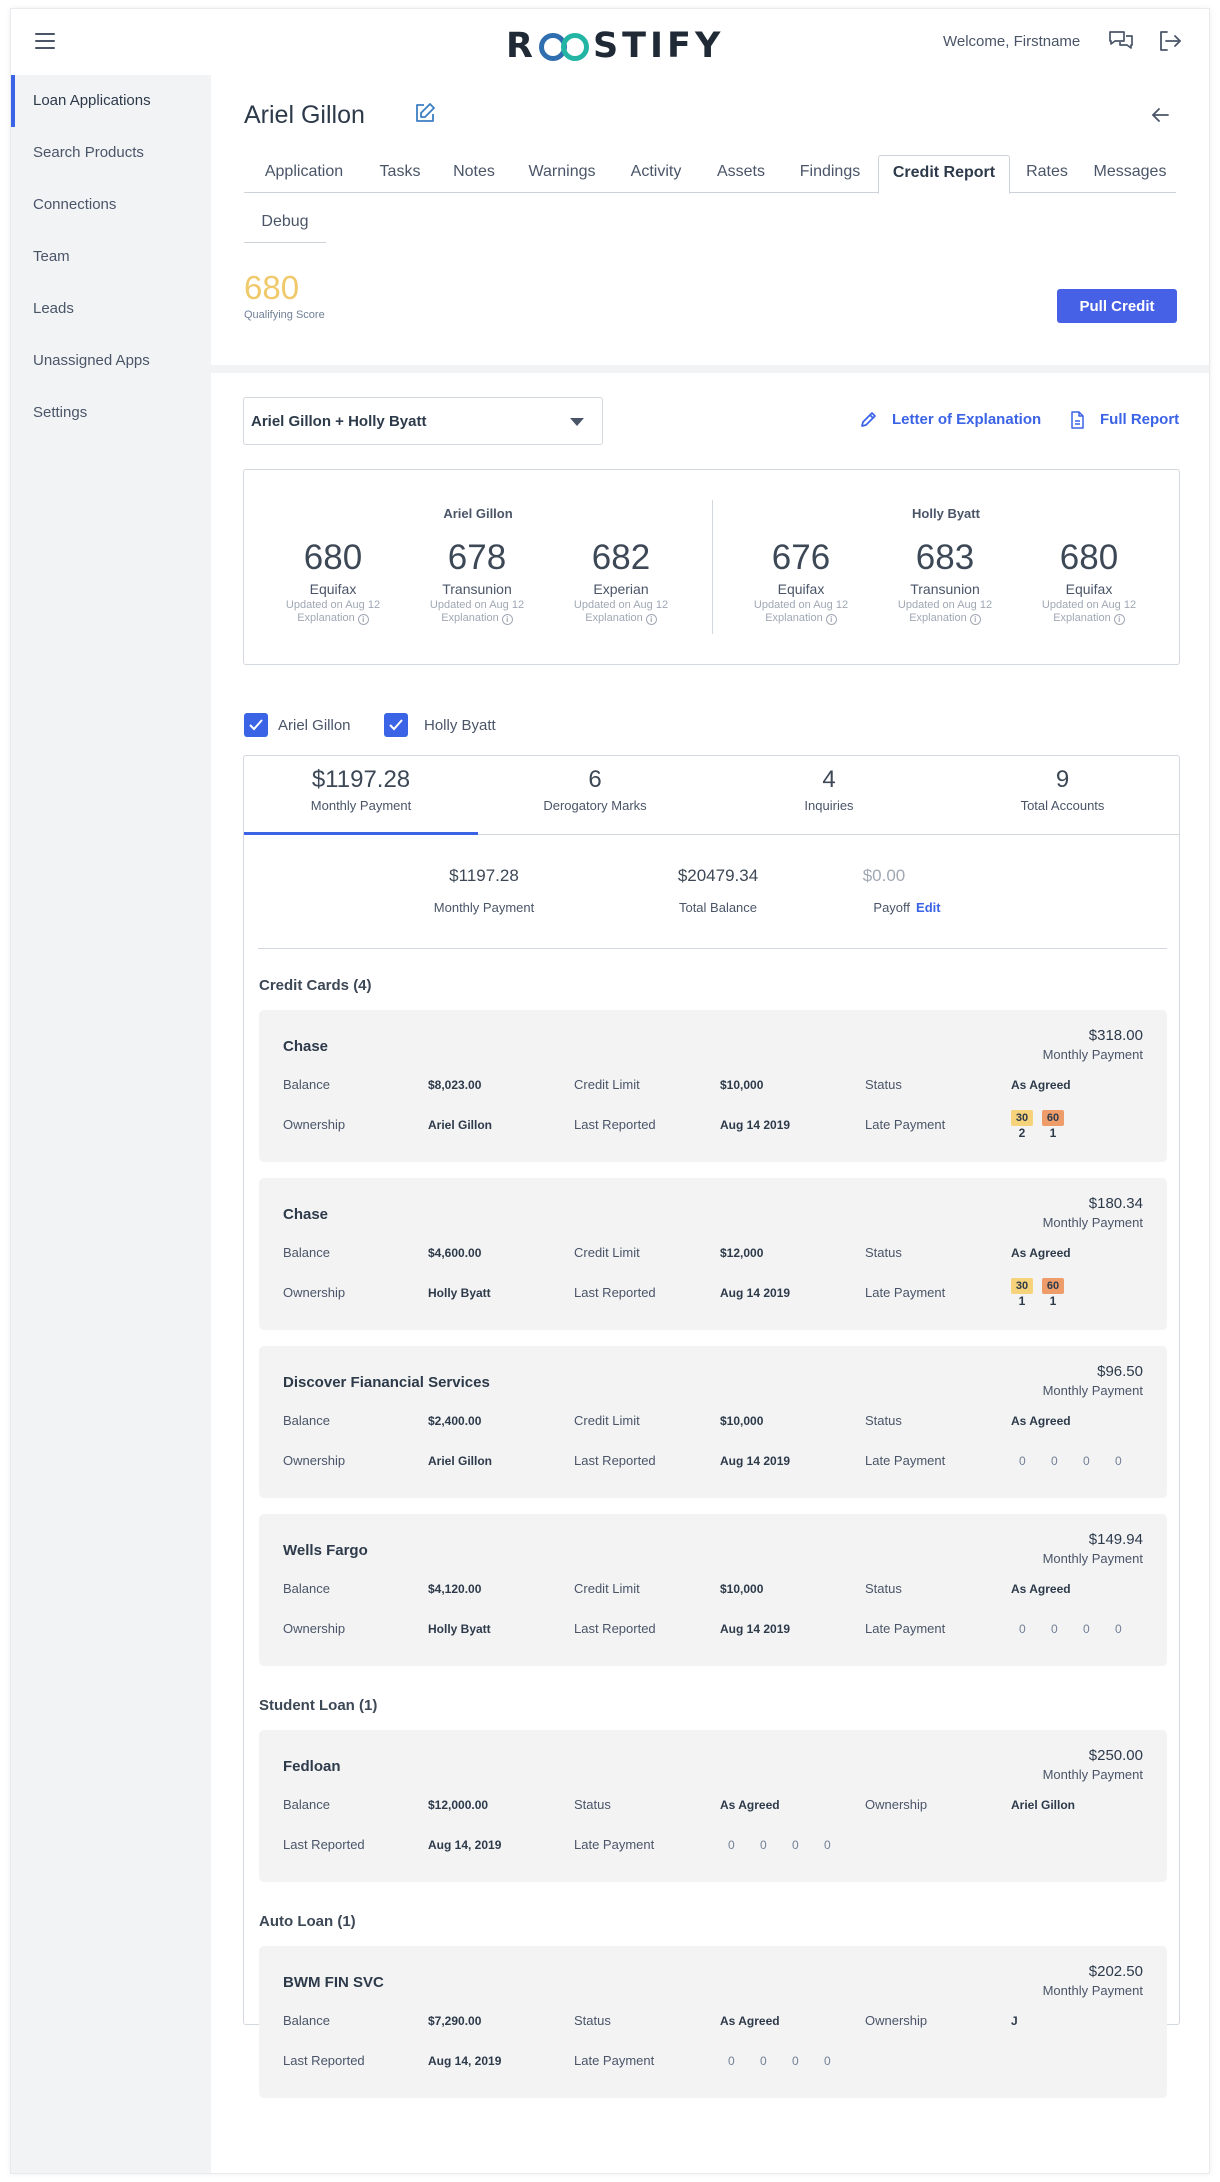 This screenshot has width=1220, height=2182. Describe the element at coordinates (944, 174) in the screenshot. I see `tab-credit-report: Credit Report` at that location.